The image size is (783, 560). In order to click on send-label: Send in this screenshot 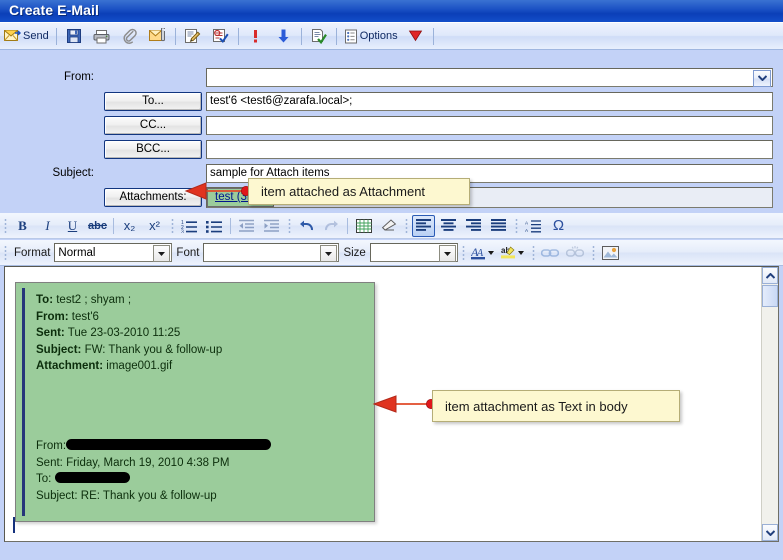, I will do `click(36, 36)`.